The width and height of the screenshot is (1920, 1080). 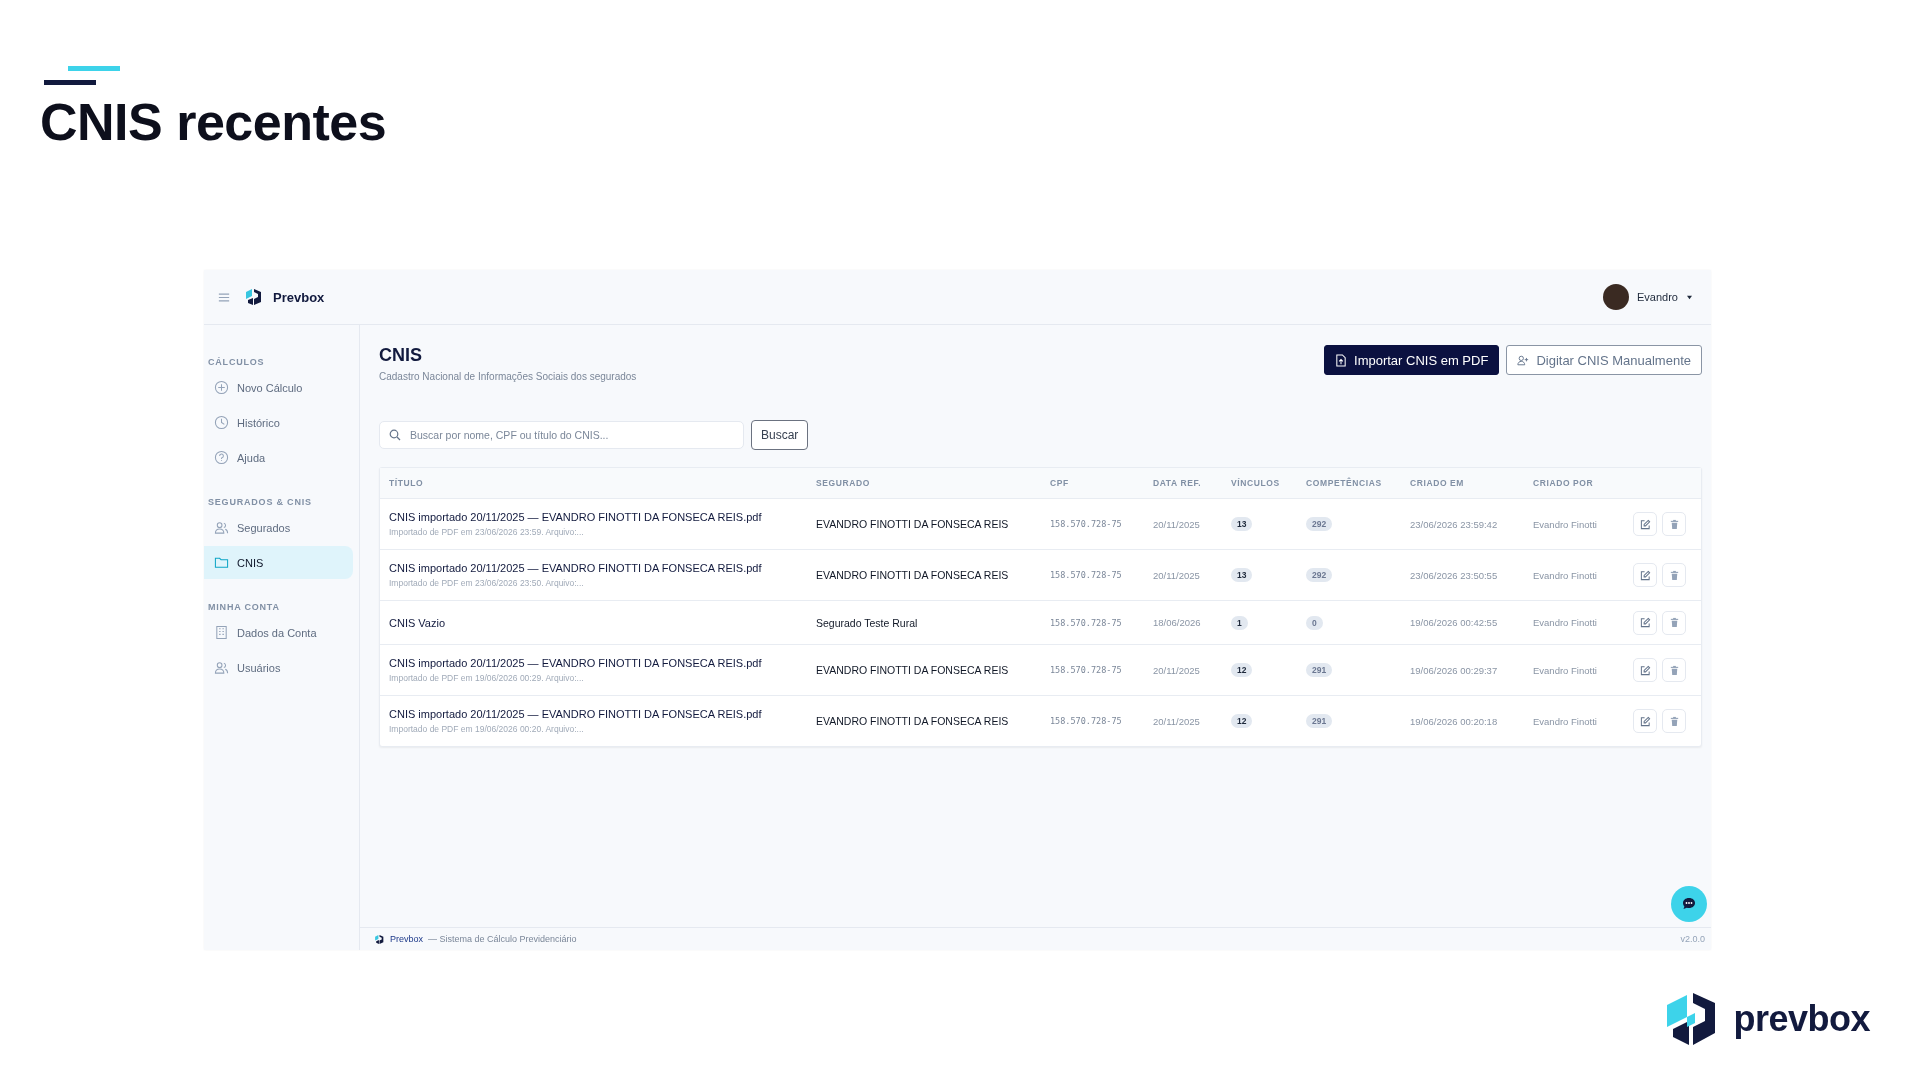 What do you see at coordinates (1523, 360) in the screenshot?
I see `add-user-icon` at bounding box center [1523, 360].